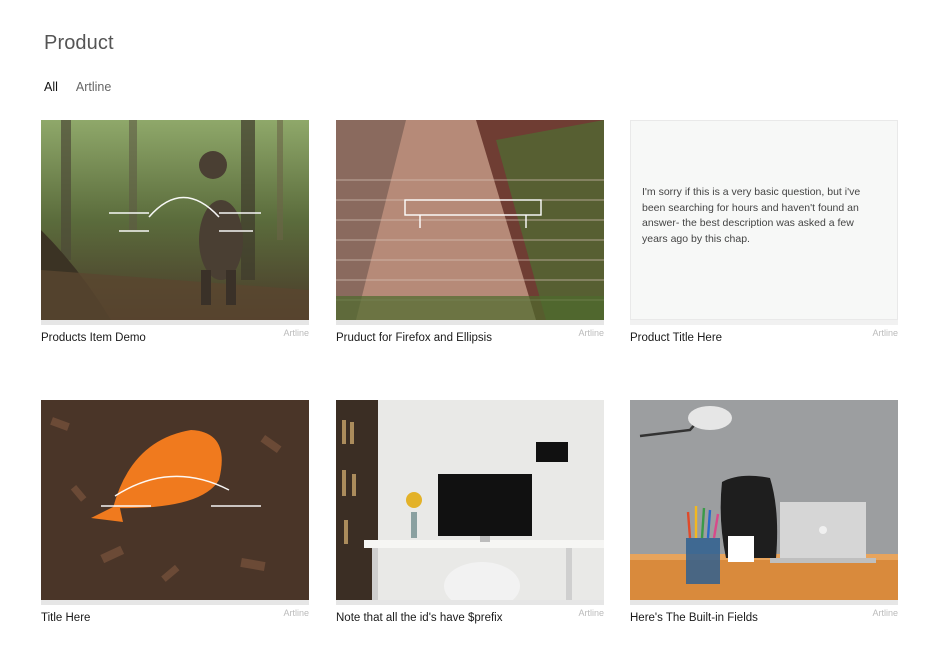  Describe the element at coordinates (65, 618) in the screenshot. I see `card-title: Title Here` at that location.